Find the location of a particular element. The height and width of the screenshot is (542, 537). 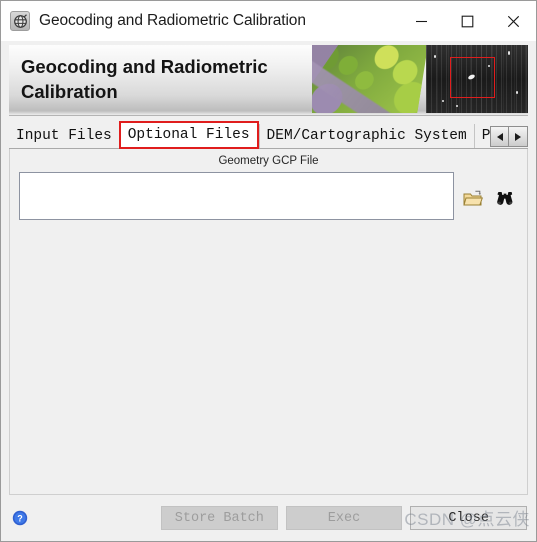

sar-image is located at coordinates (477, 79).